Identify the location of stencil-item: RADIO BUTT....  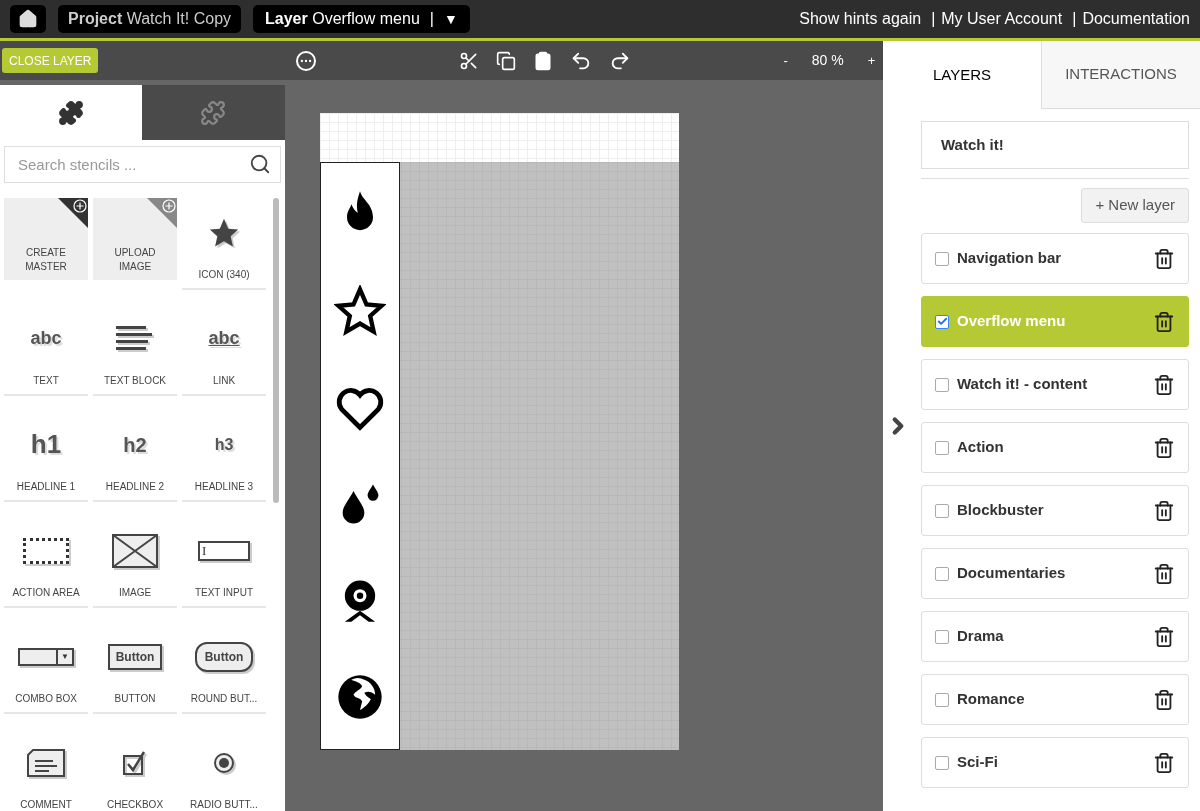
(224, 769).